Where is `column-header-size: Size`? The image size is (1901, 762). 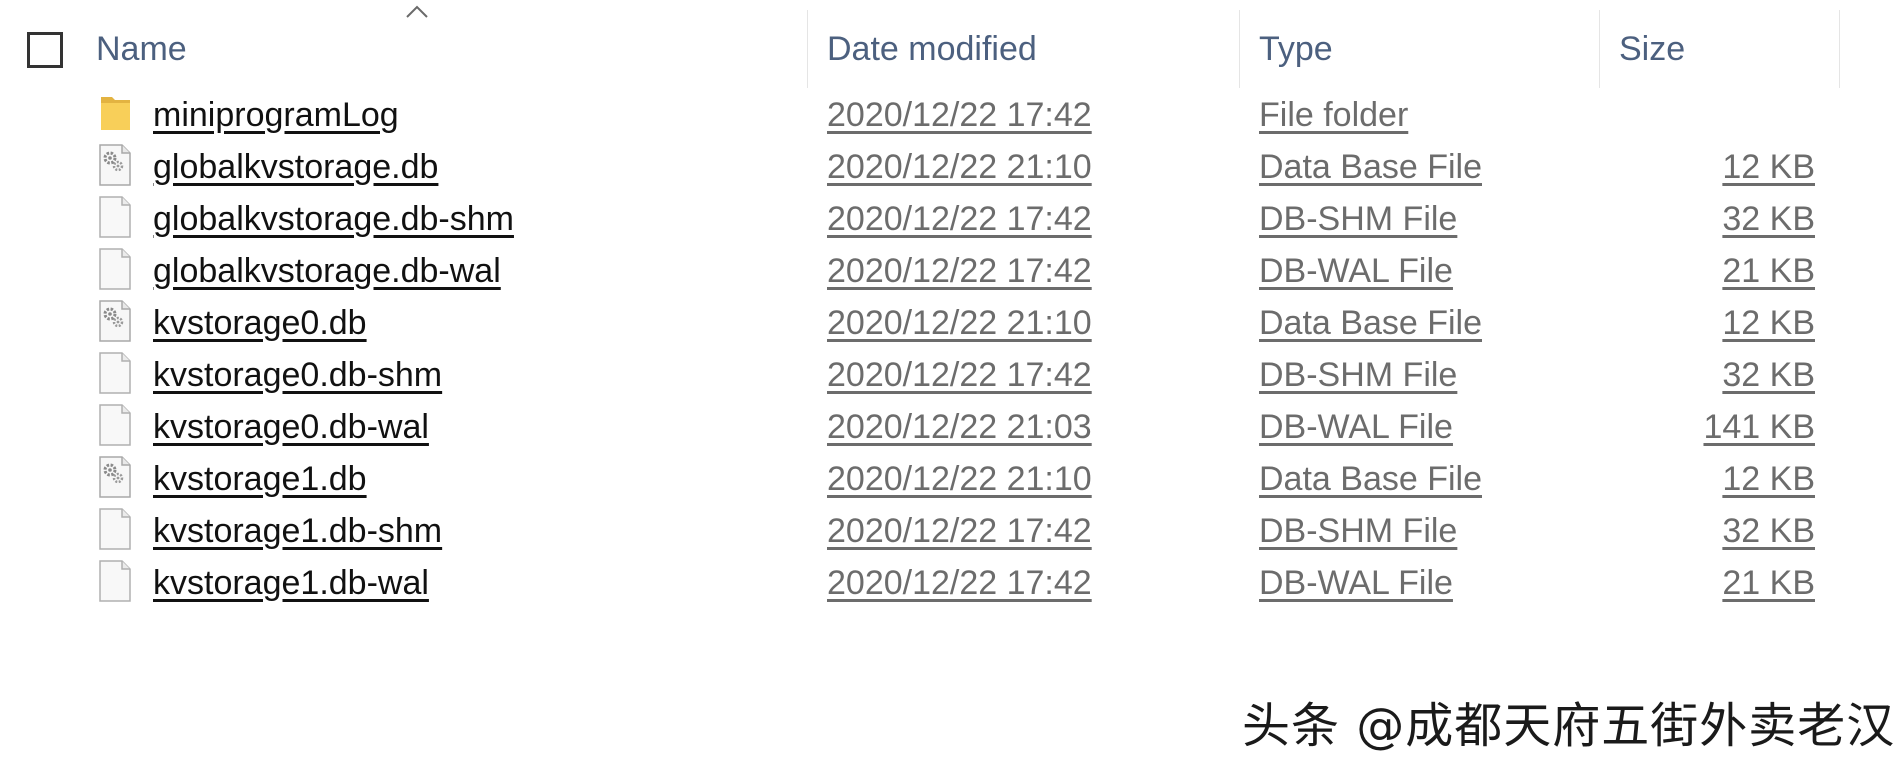
column-header-size: Size is located at coordinates (1652, 49).